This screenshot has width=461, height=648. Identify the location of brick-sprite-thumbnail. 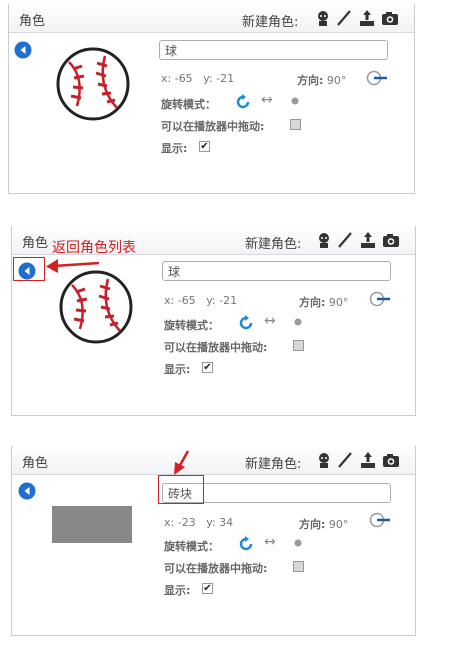
(92, 524).